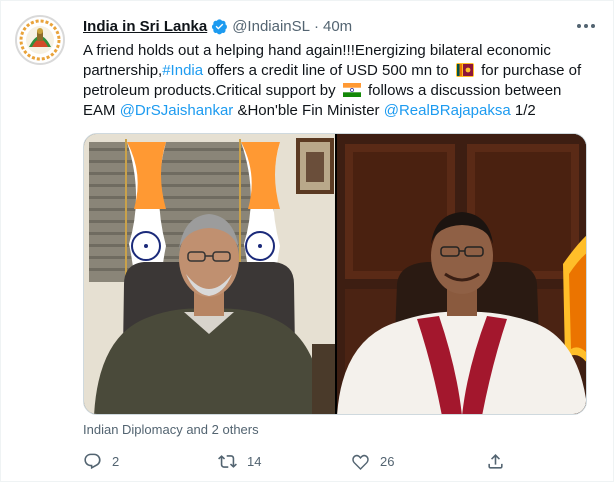 Image resolution: width=614 pixels, height=482 pixels. I want to click on text-segment: partnership,, so click(123, 70).